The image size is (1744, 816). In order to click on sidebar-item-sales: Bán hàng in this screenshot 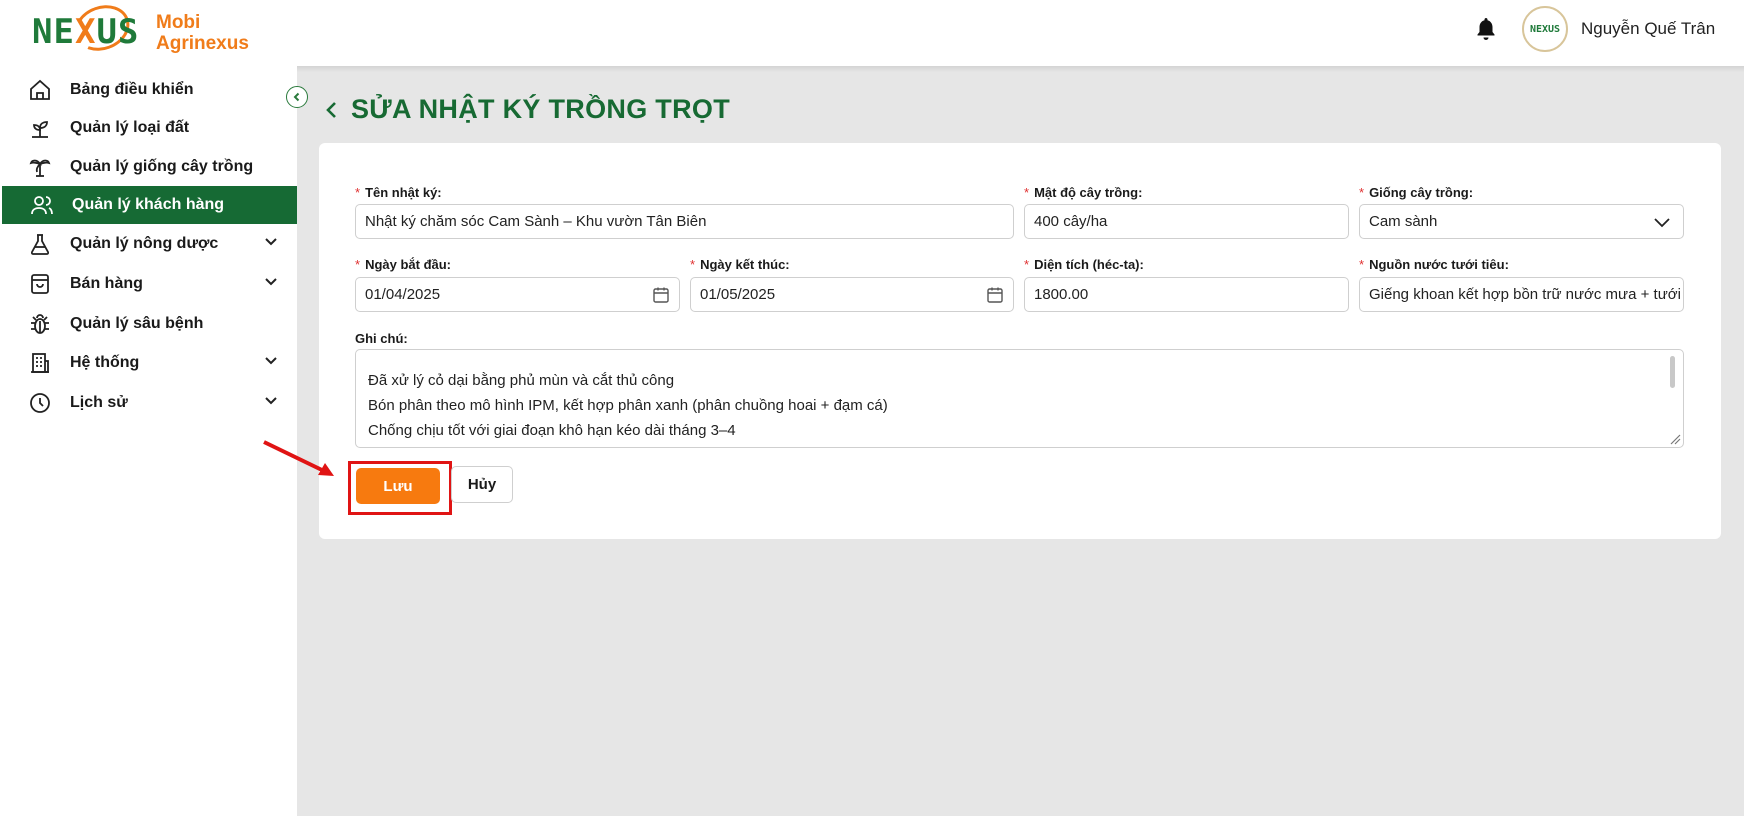, I will do `click(148, 284)`.